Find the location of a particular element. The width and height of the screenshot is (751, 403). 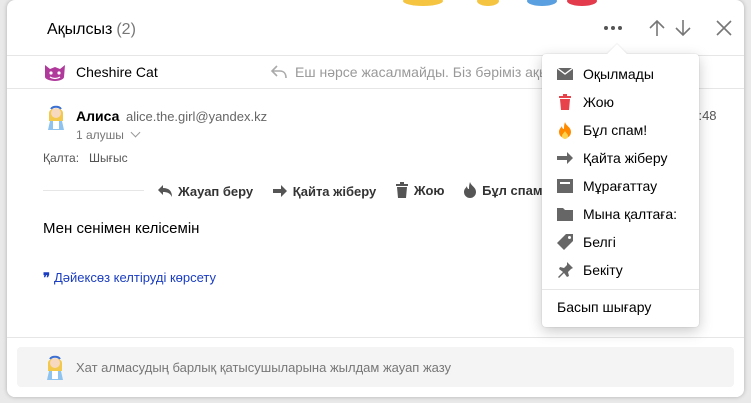

forward-label: Қайта жіберу is located at coordinates (334, 191).